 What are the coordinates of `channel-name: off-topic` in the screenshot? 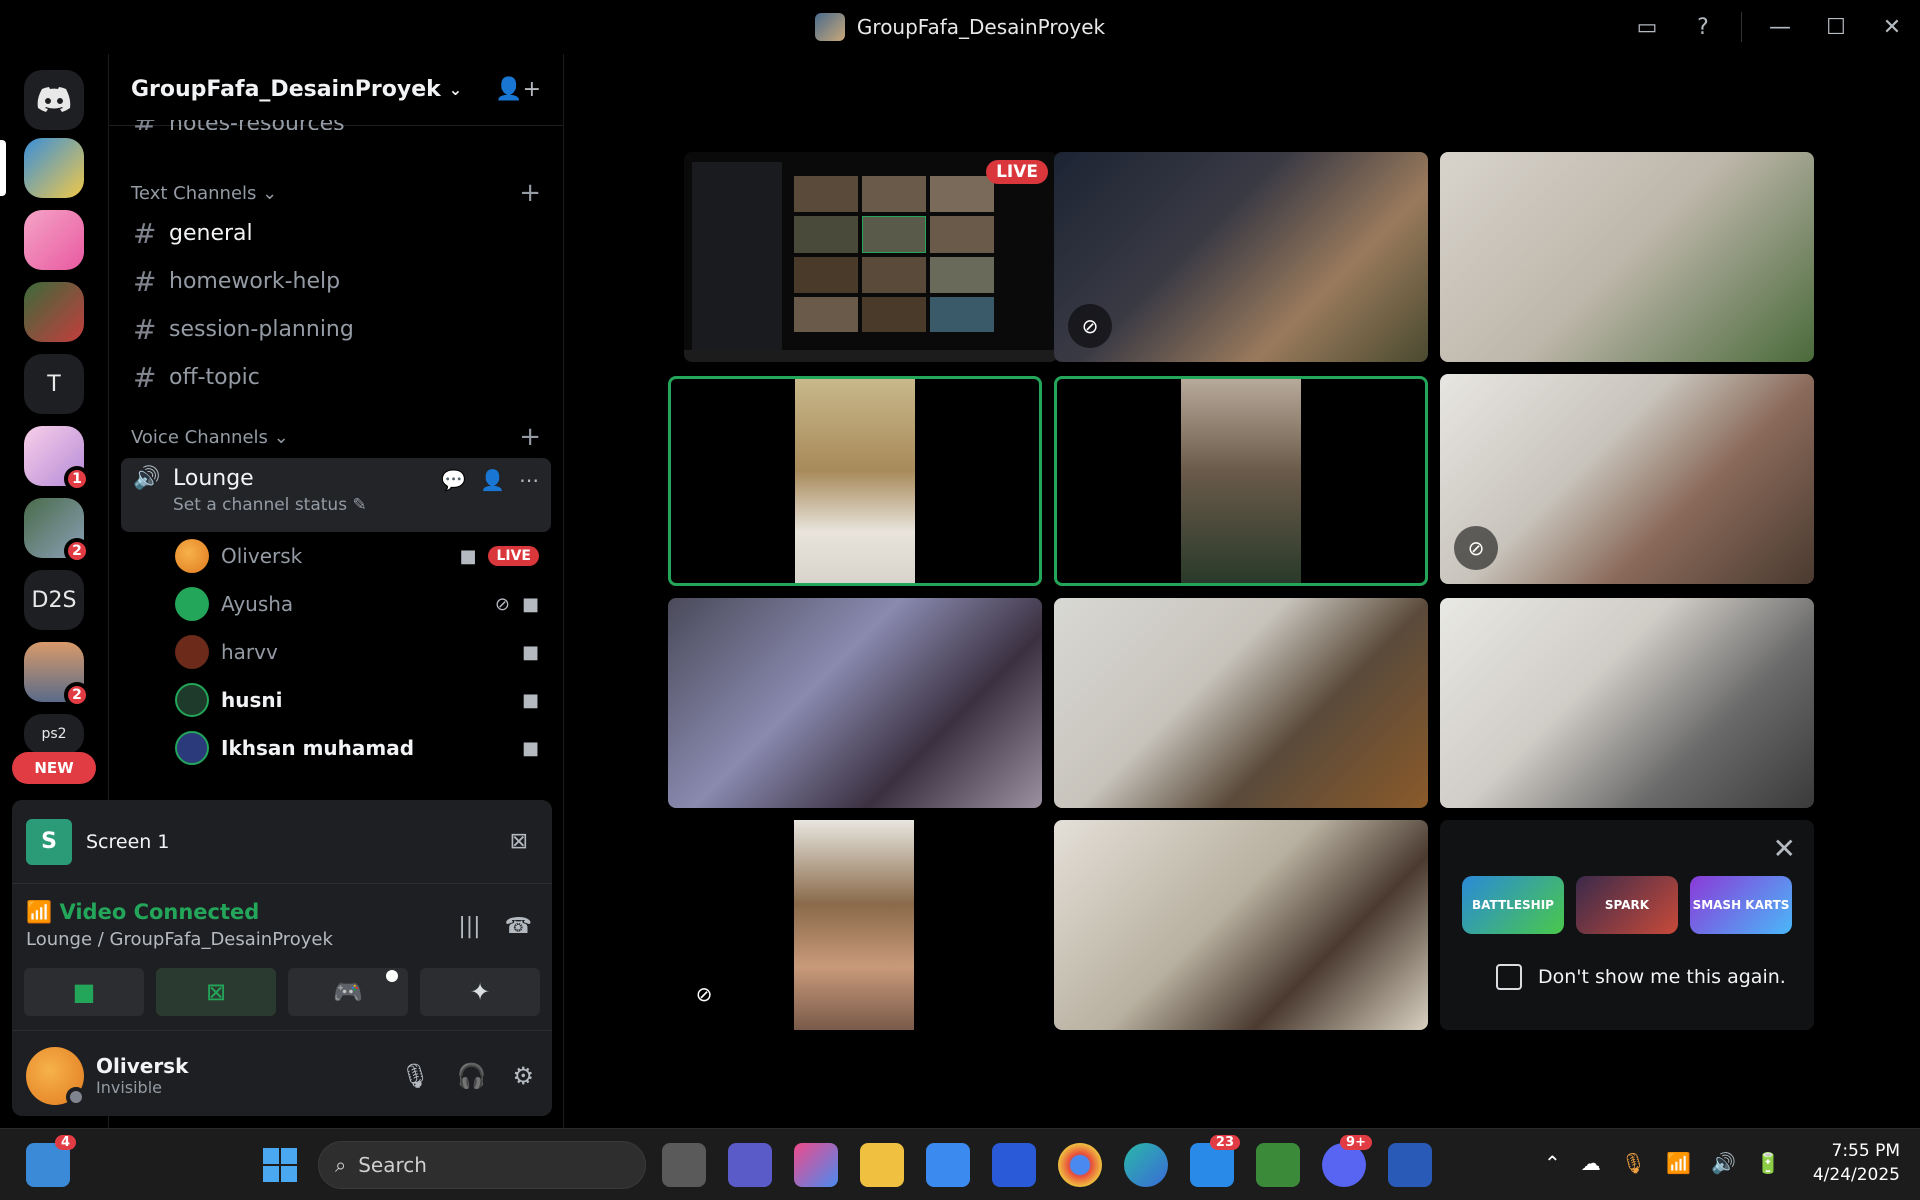 It's located at (214, 377).